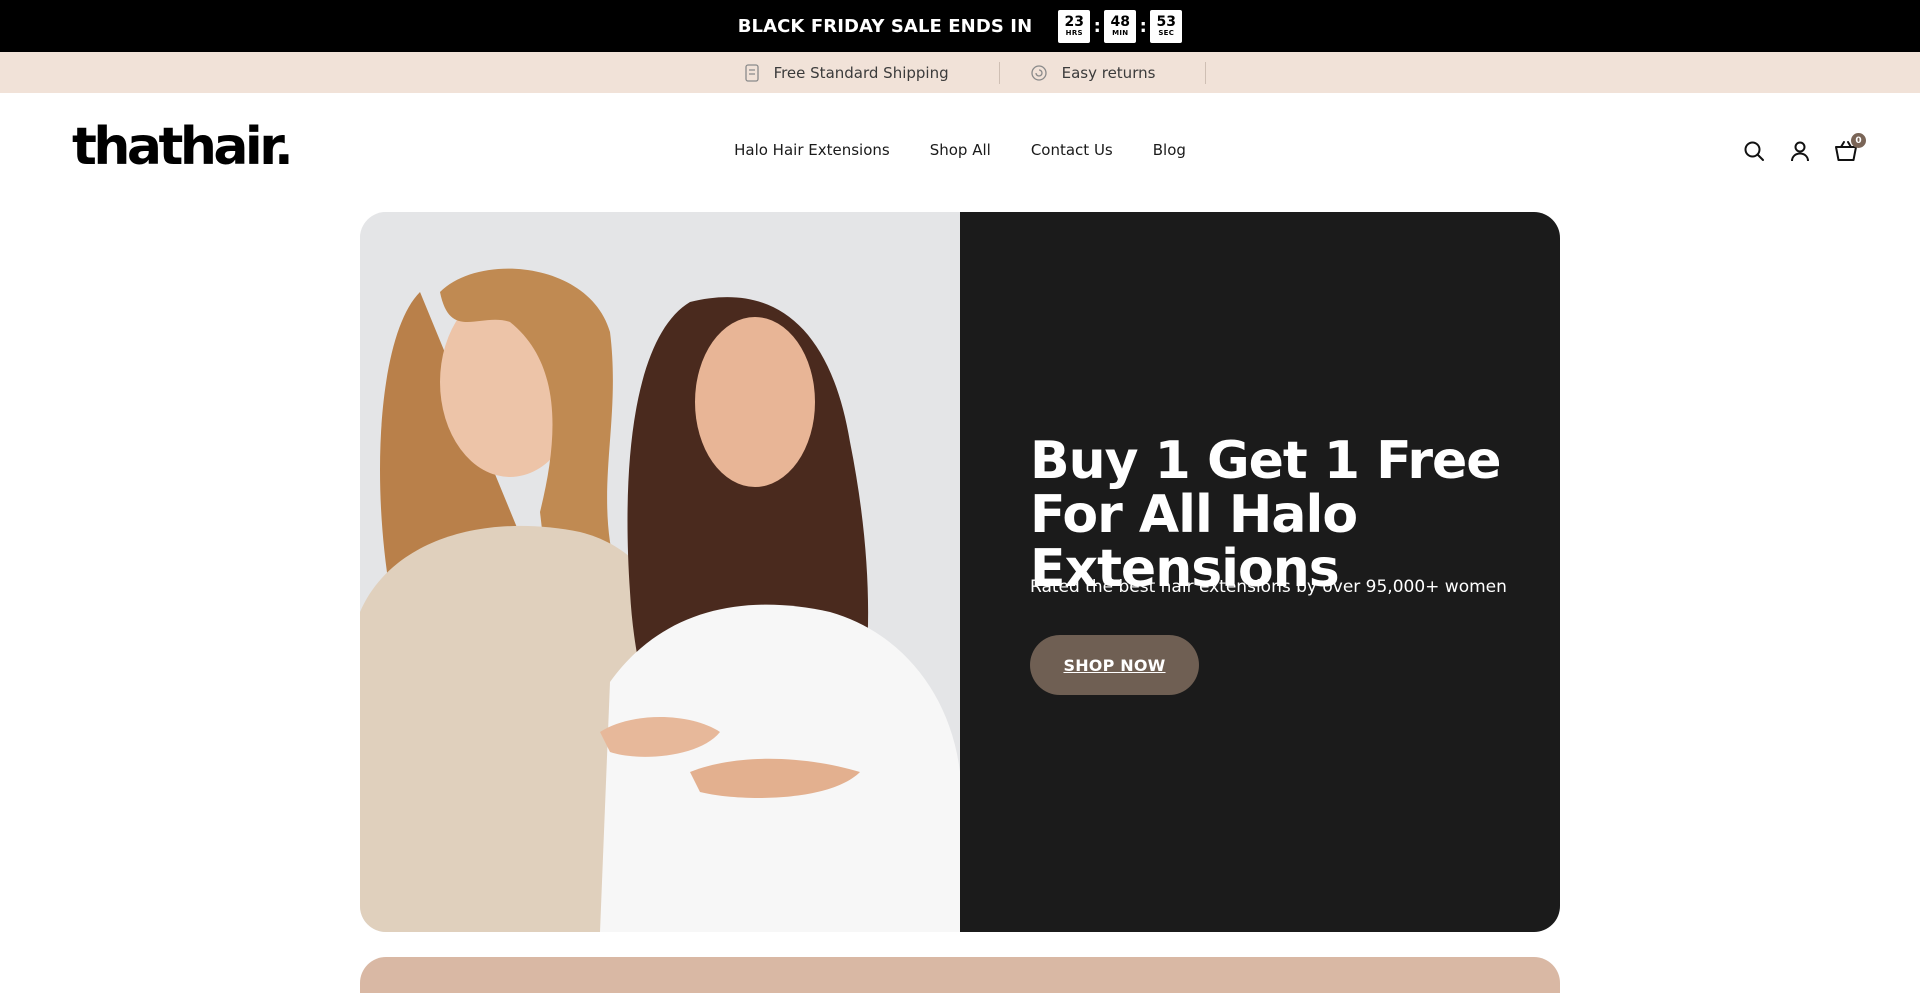  I want to click on countdown-minutes-label: MIN, so click(1120, 33).